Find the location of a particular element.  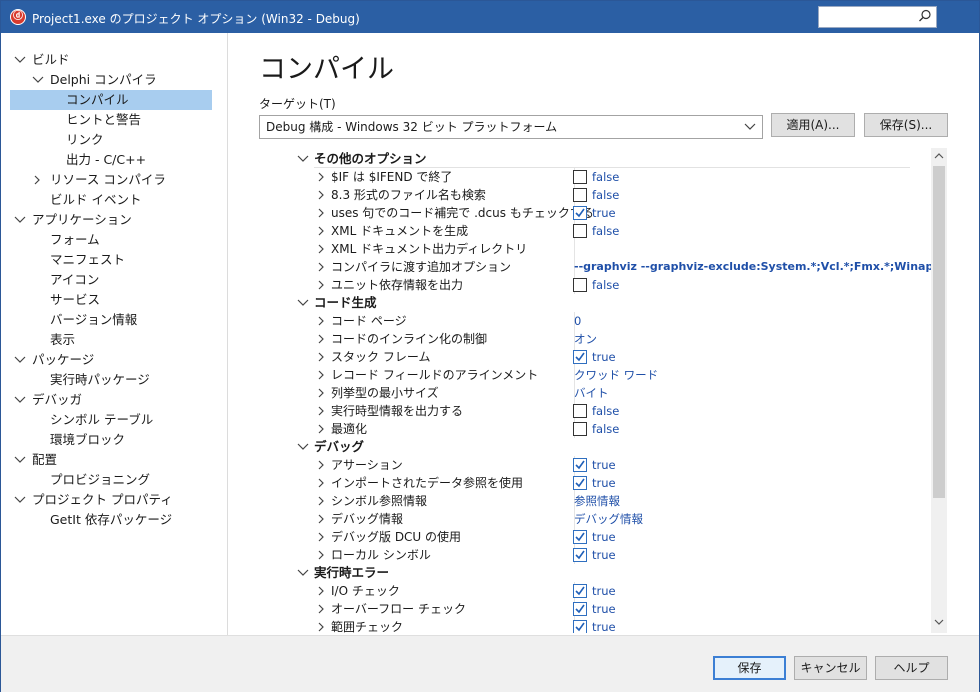

sidebar-item: ヒントと警告 is located at coordinates (115, 120).